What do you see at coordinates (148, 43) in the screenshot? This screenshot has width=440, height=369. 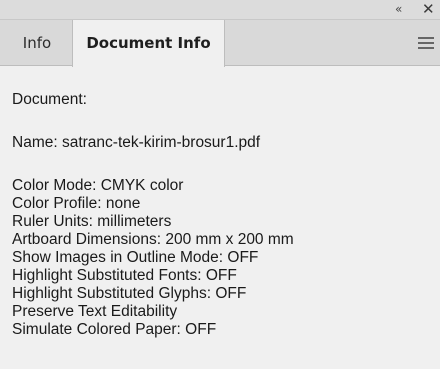 I see `tab-document-info: Document Info` at bounding box center [148, 43].